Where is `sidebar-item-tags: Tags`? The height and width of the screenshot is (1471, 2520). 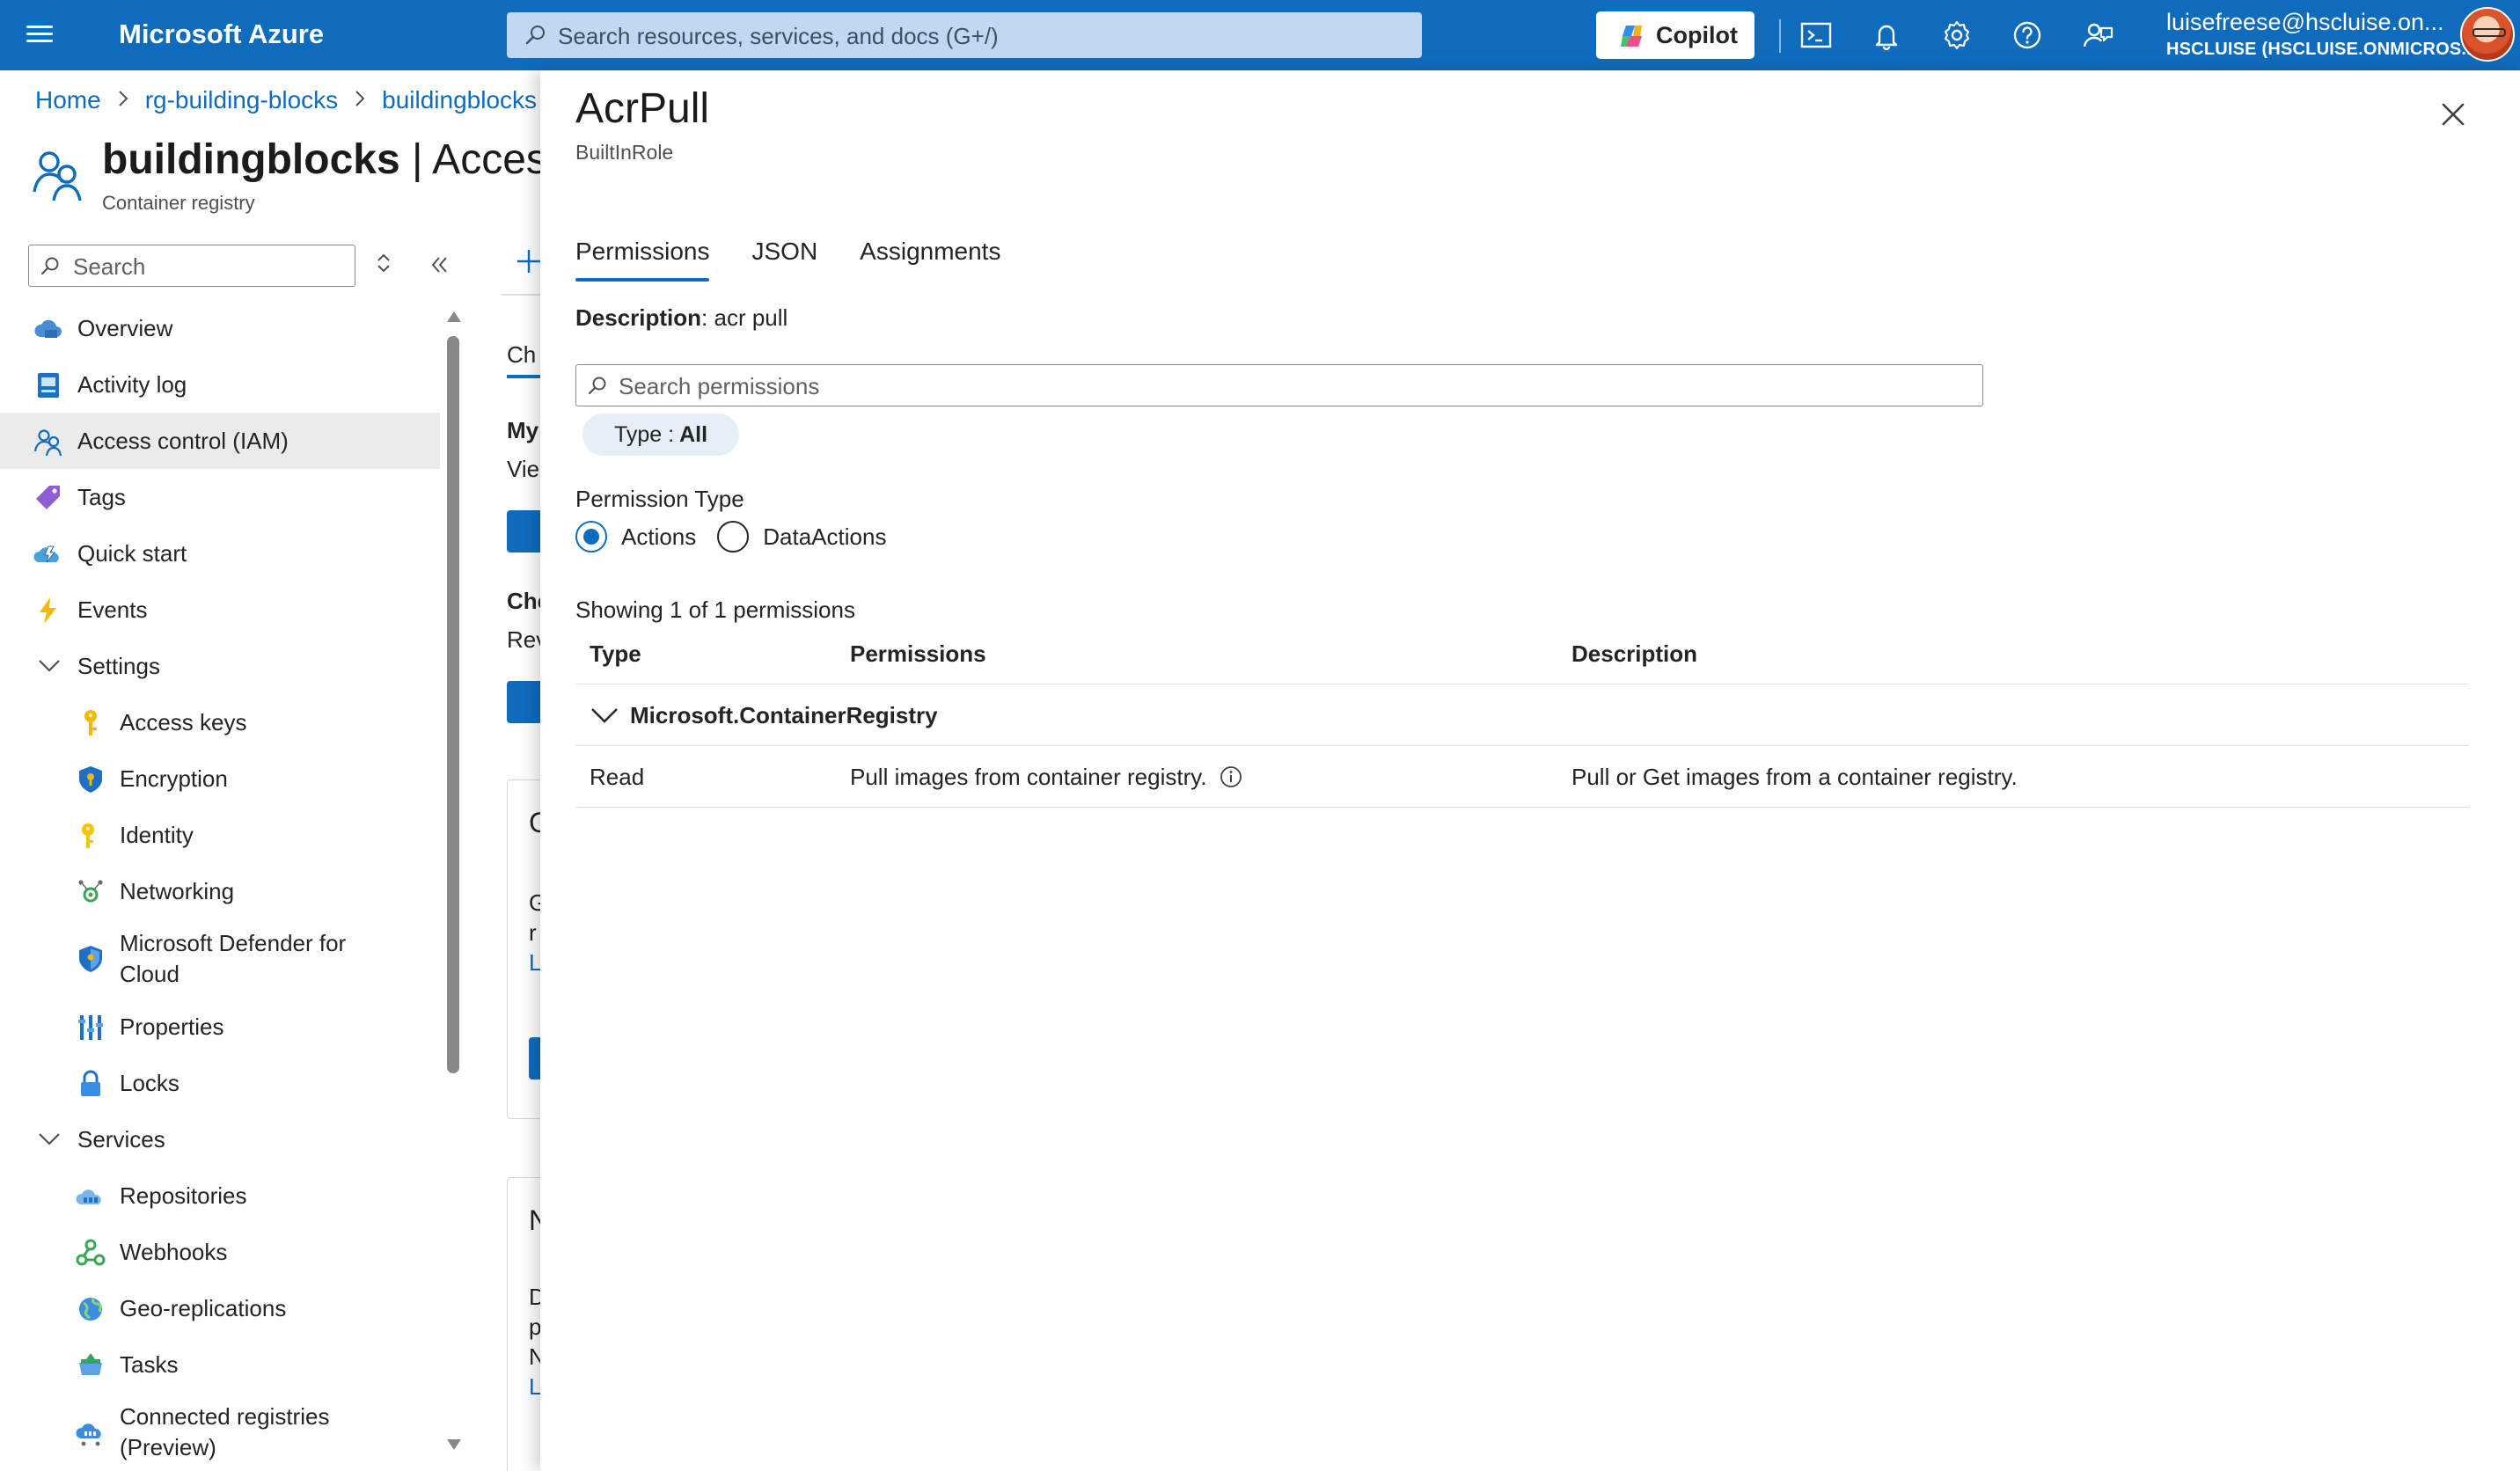 sidebar-item-tags: Tags is located at coordinates (220, 497).